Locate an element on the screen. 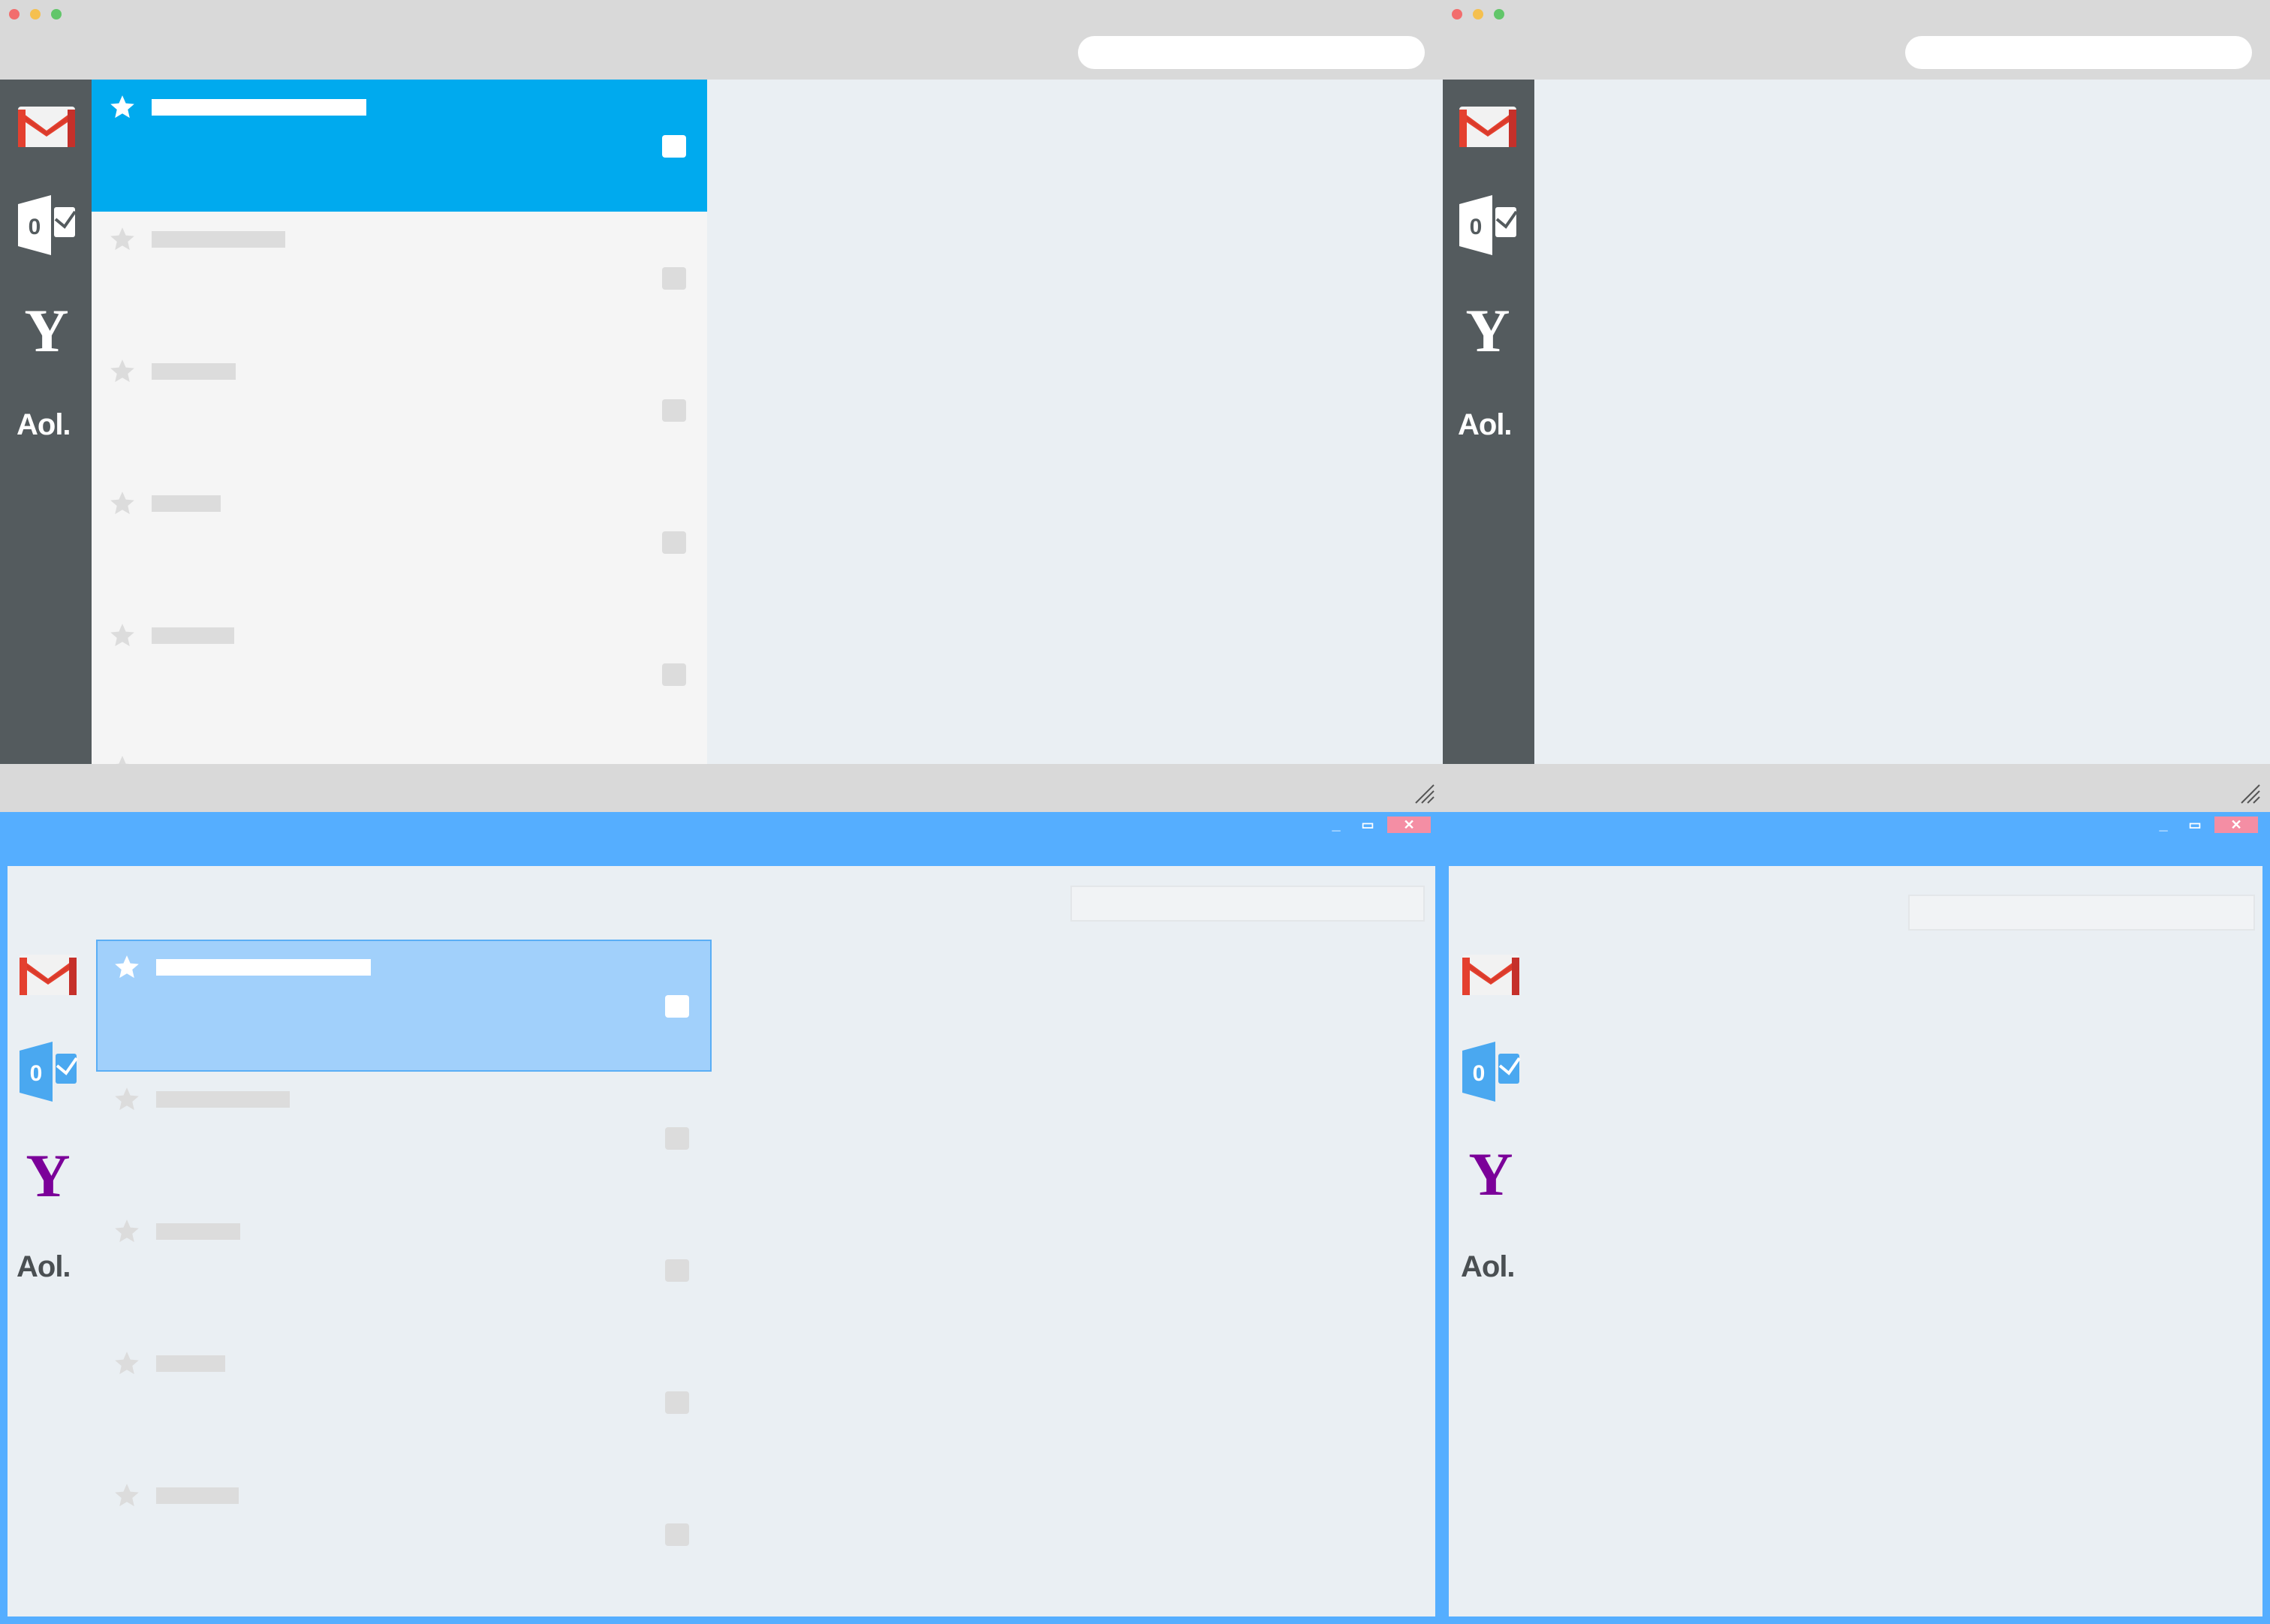 The width and height of the screenshot is (2270, 1624). message-list is located at coordinates (400, 422).